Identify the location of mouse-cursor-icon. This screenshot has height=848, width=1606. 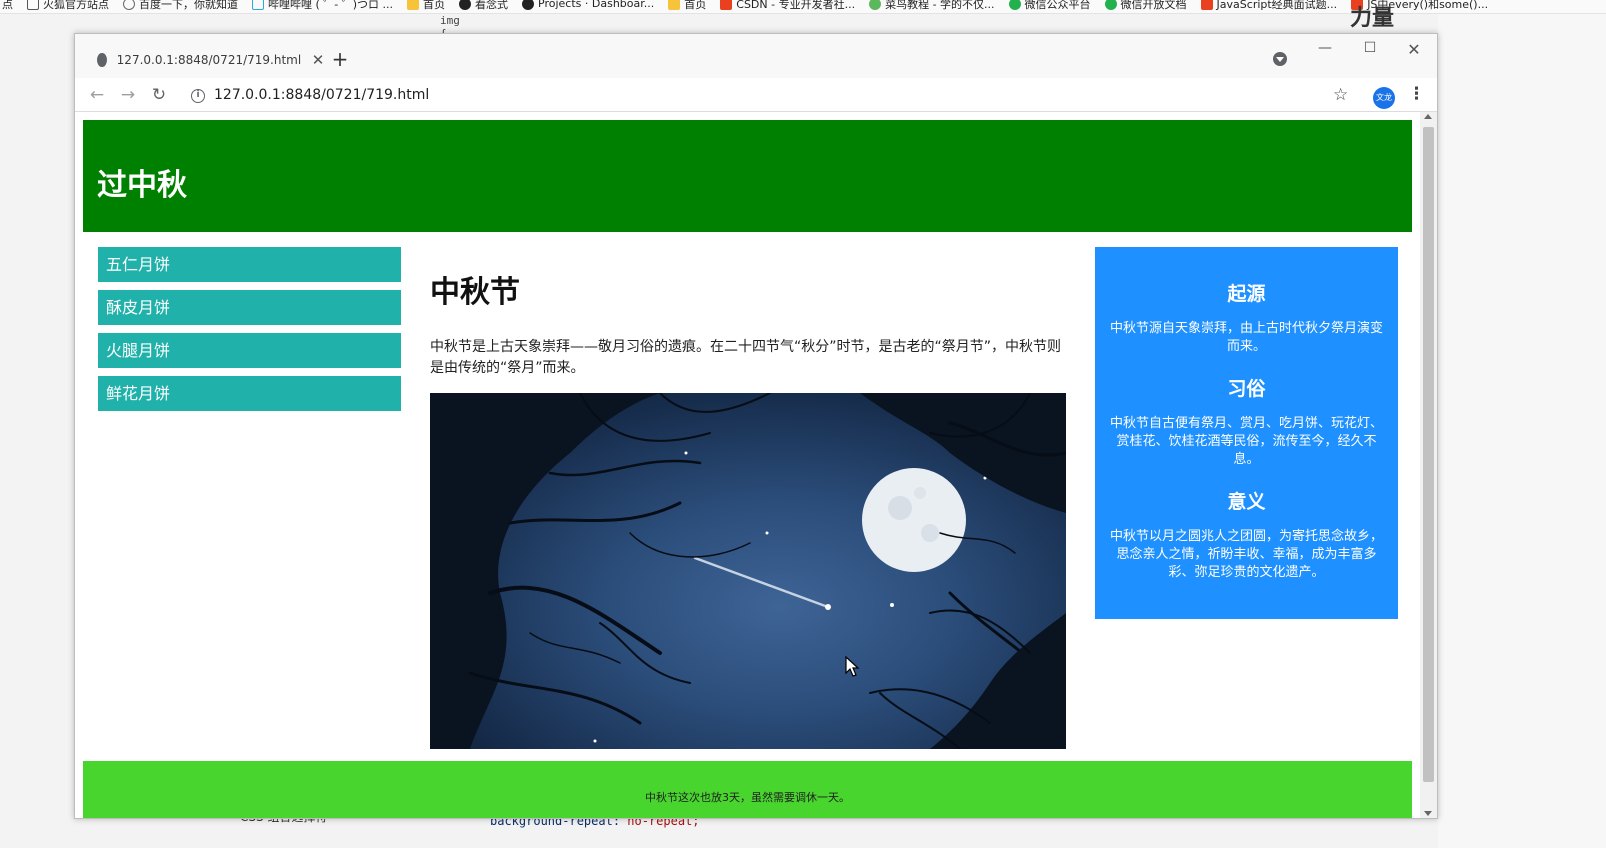
(852, 666).